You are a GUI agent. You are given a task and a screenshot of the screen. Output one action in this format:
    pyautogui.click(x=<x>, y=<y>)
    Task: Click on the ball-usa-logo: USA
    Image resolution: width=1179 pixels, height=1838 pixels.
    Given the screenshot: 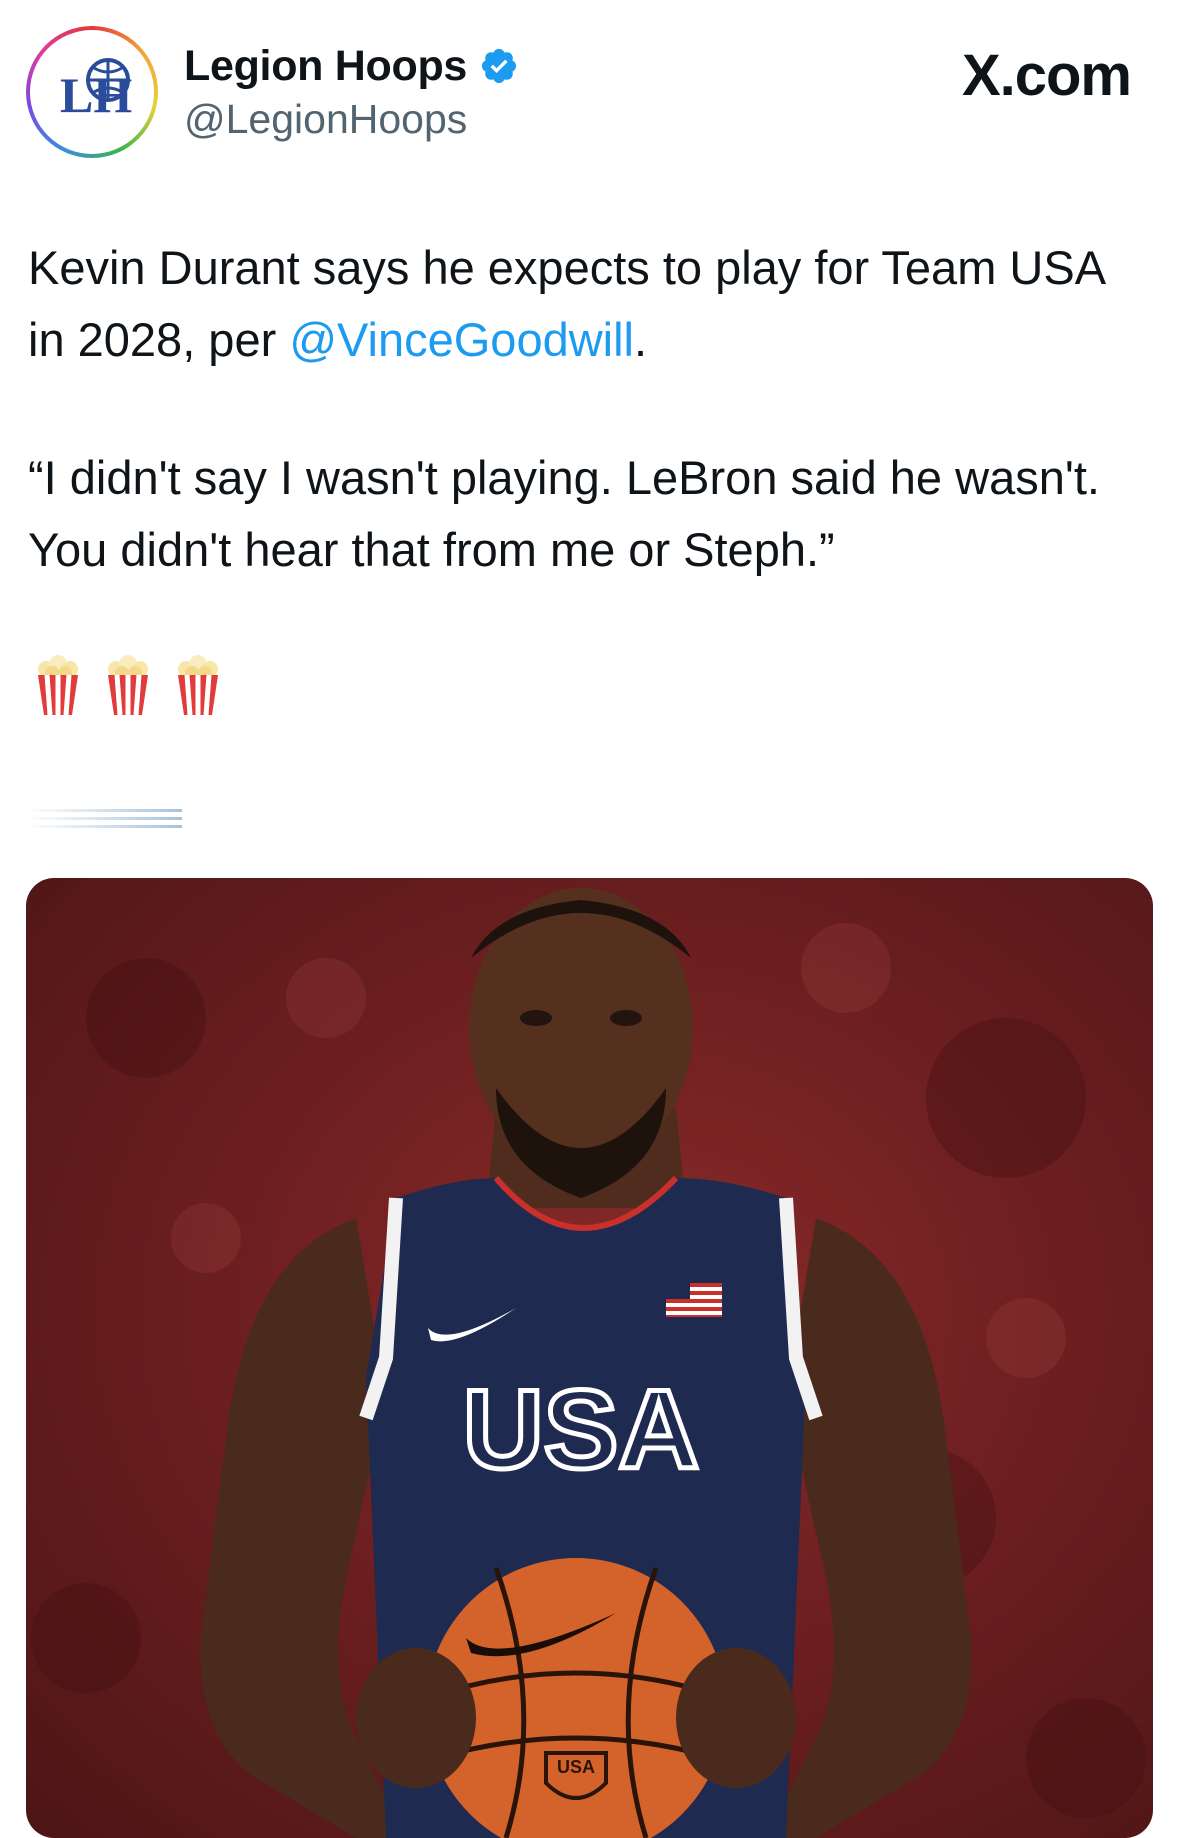 What is the action you would take?
    pyautogui.click(x=576, y=1767)
    